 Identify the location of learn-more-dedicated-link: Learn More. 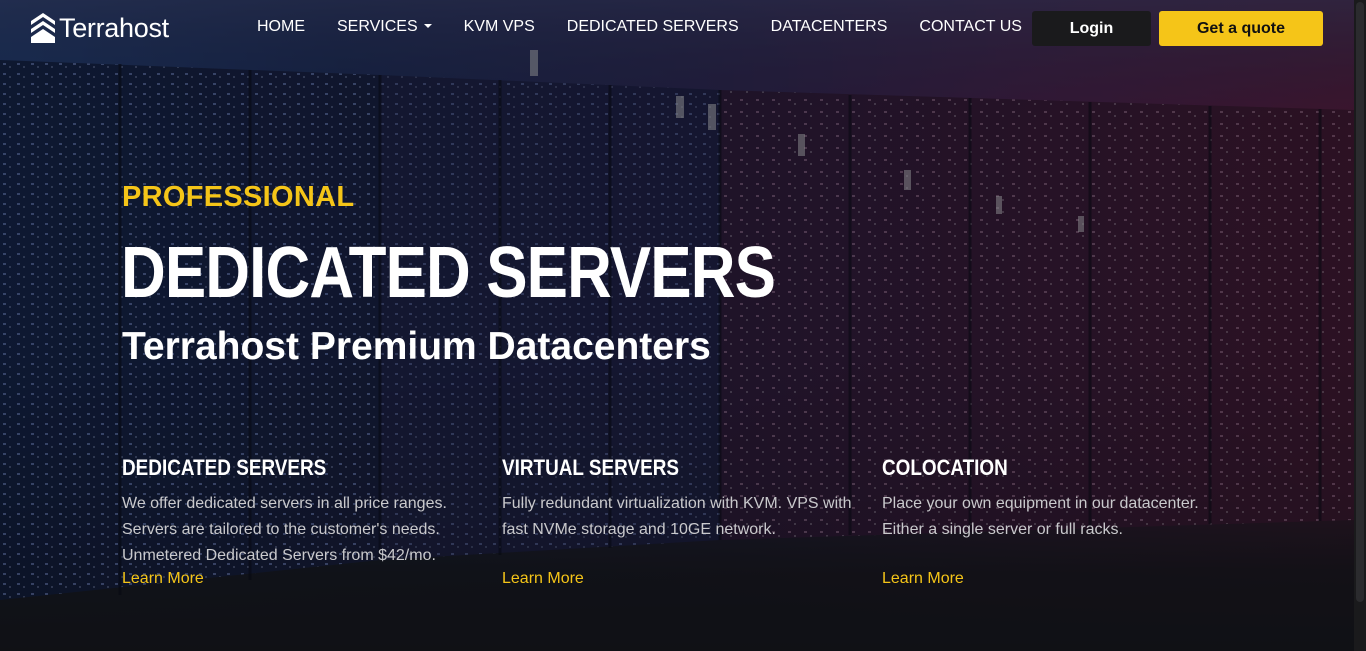
(163, 579).